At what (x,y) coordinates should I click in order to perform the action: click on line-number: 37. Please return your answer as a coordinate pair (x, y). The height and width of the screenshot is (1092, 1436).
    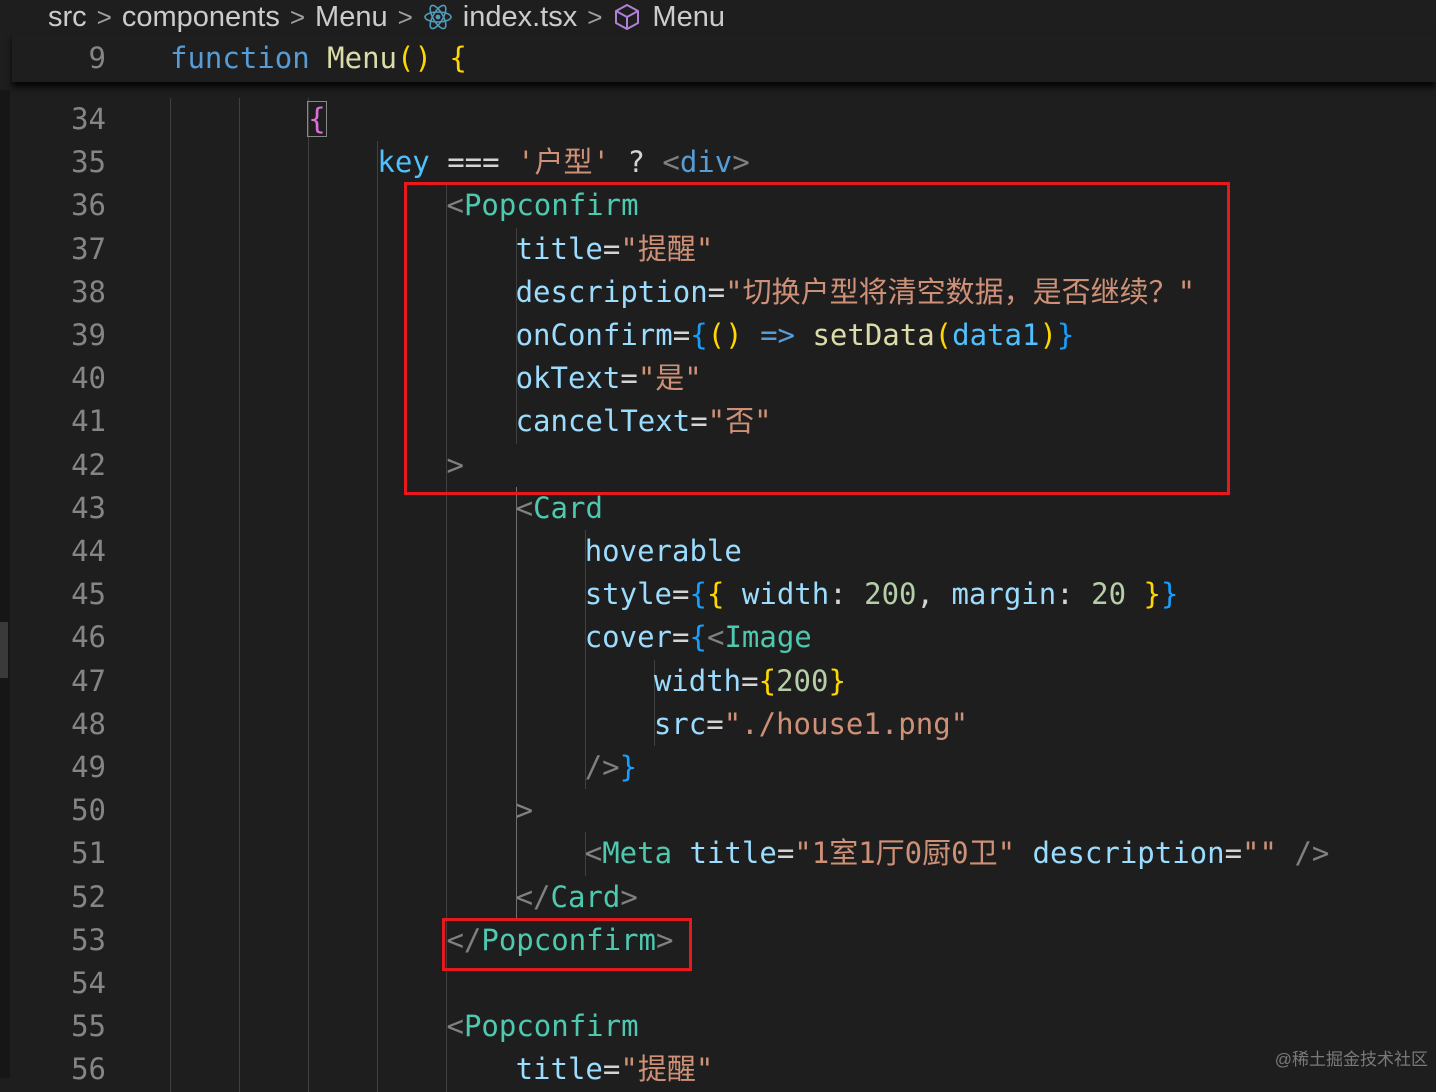
    Looking at the image, I should click on (88, 248).